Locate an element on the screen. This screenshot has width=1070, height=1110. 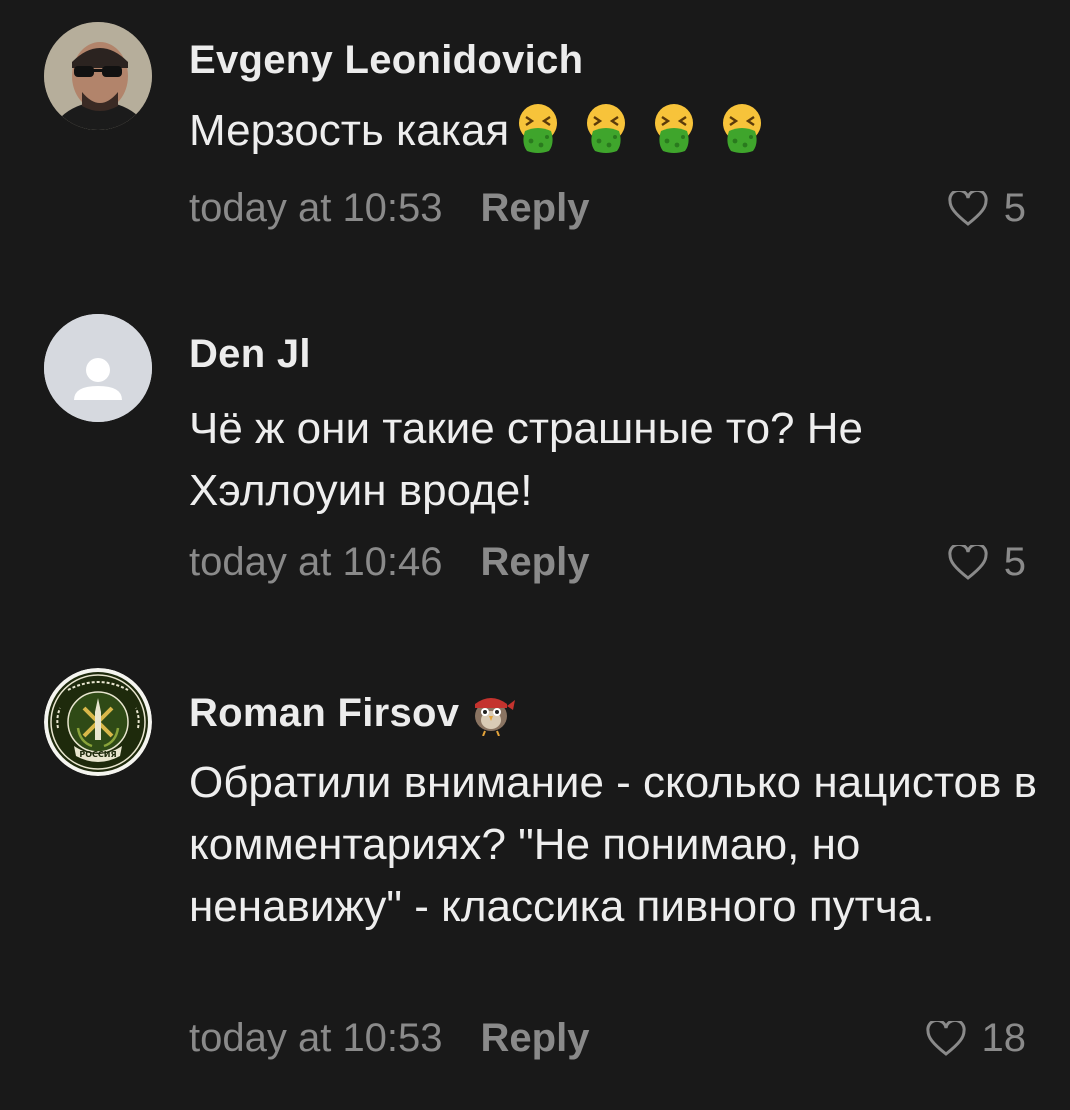
comment-text-body: Мерзость какая is located at coordinates (349, 130).